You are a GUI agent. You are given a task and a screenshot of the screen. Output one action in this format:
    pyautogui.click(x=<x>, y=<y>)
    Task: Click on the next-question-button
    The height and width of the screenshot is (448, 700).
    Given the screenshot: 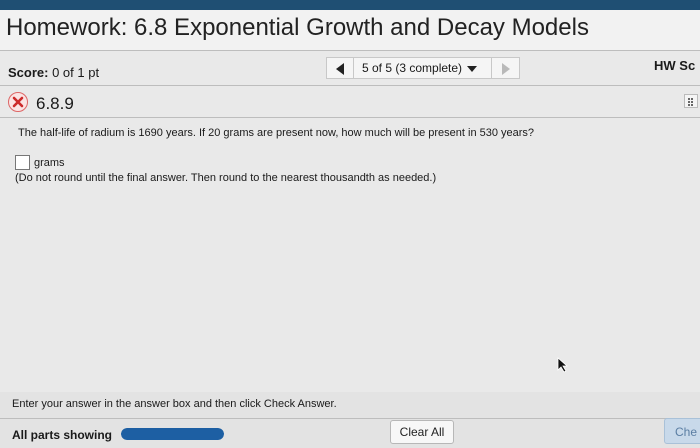 What is the action you would take?
    pyautogui.click(x=506, y=68)
    